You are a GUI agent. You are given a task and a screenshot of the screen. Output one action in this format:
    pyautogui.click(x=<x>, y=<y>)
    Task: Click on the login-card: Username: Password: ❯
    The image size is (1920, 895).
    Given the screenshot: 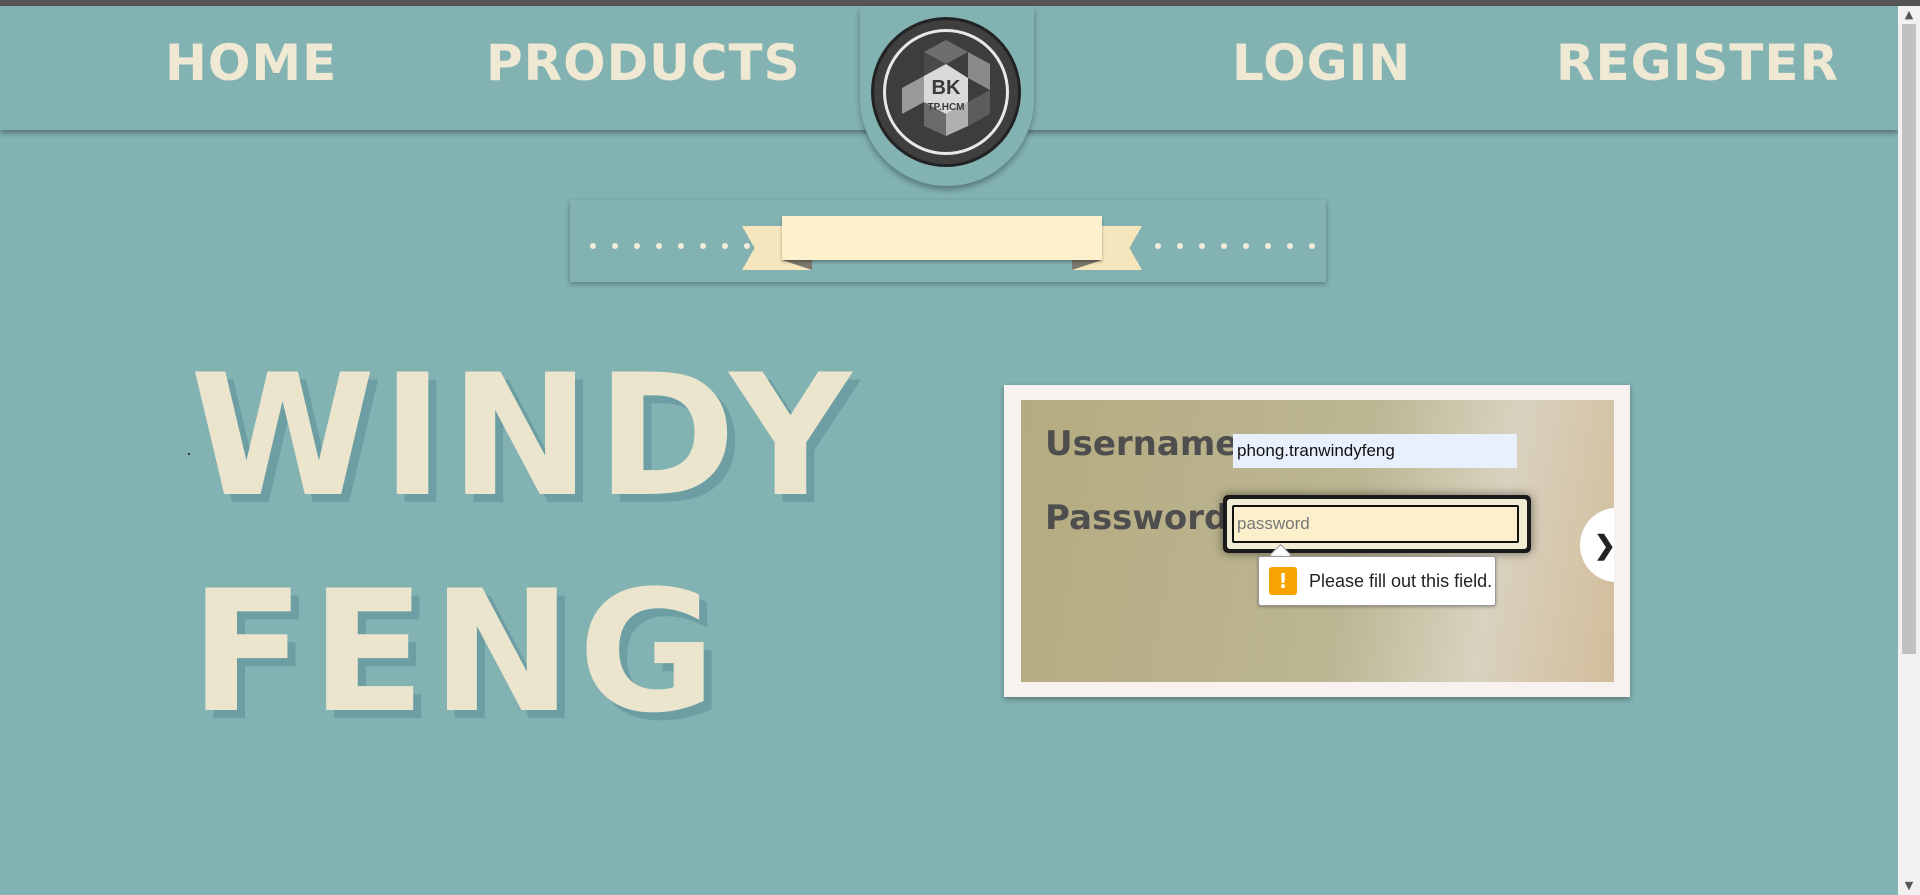 What is the action you would take?
    pyautogui.click(x=1317, y=541)
    